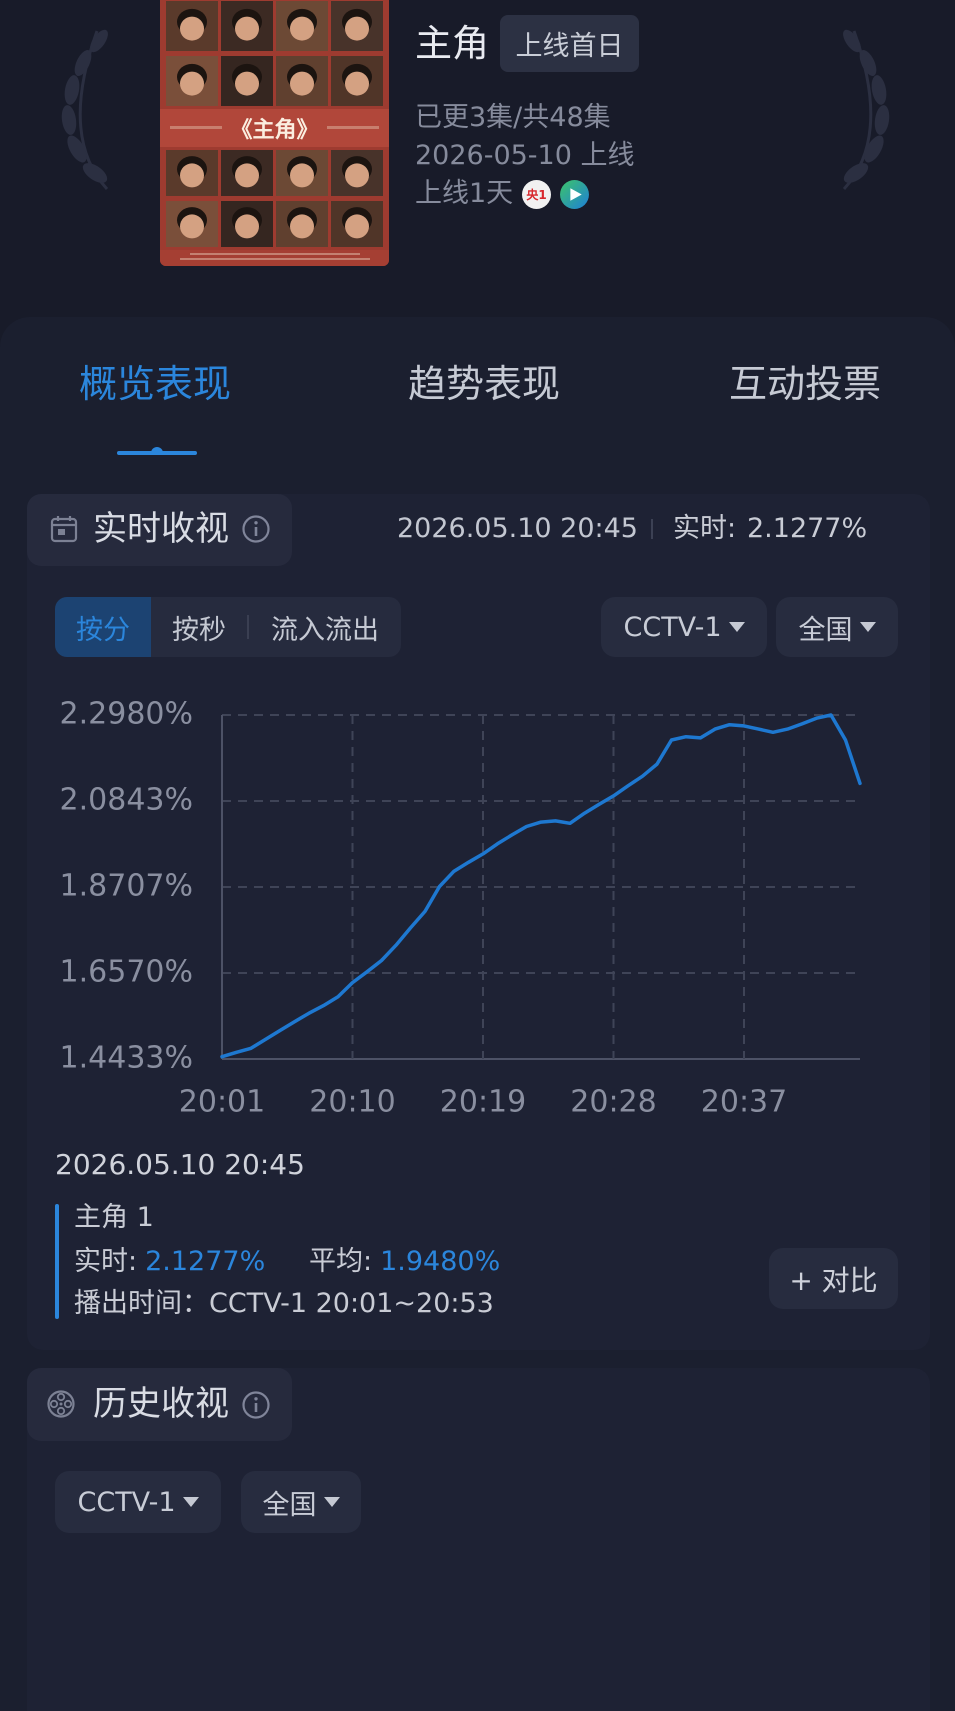 This screenshot has width=955, height=1711. I want to click on tab-trend: 趋势表现, so click(484, 384).